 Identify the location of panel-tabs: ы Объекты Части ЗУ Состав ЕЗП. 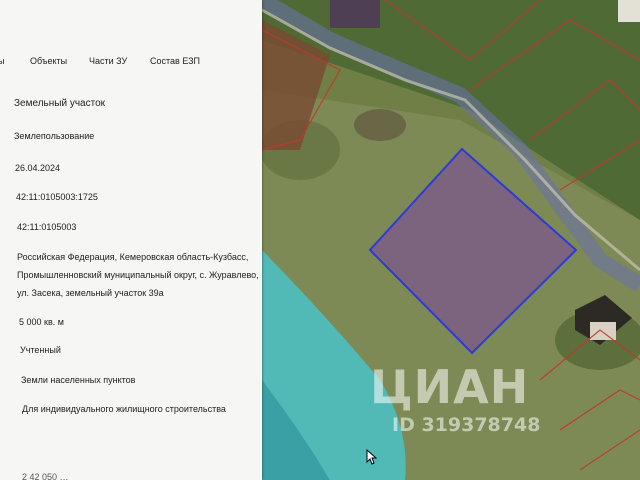
(131, 63).